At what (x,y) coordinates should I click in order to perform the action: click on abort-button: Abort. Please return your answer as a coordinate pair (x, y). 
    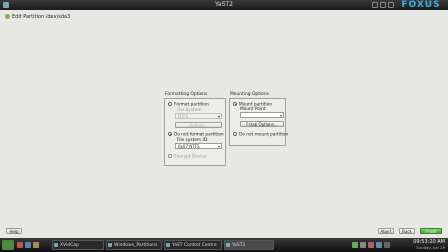
    Looking at the image, I should click on (386, 231).